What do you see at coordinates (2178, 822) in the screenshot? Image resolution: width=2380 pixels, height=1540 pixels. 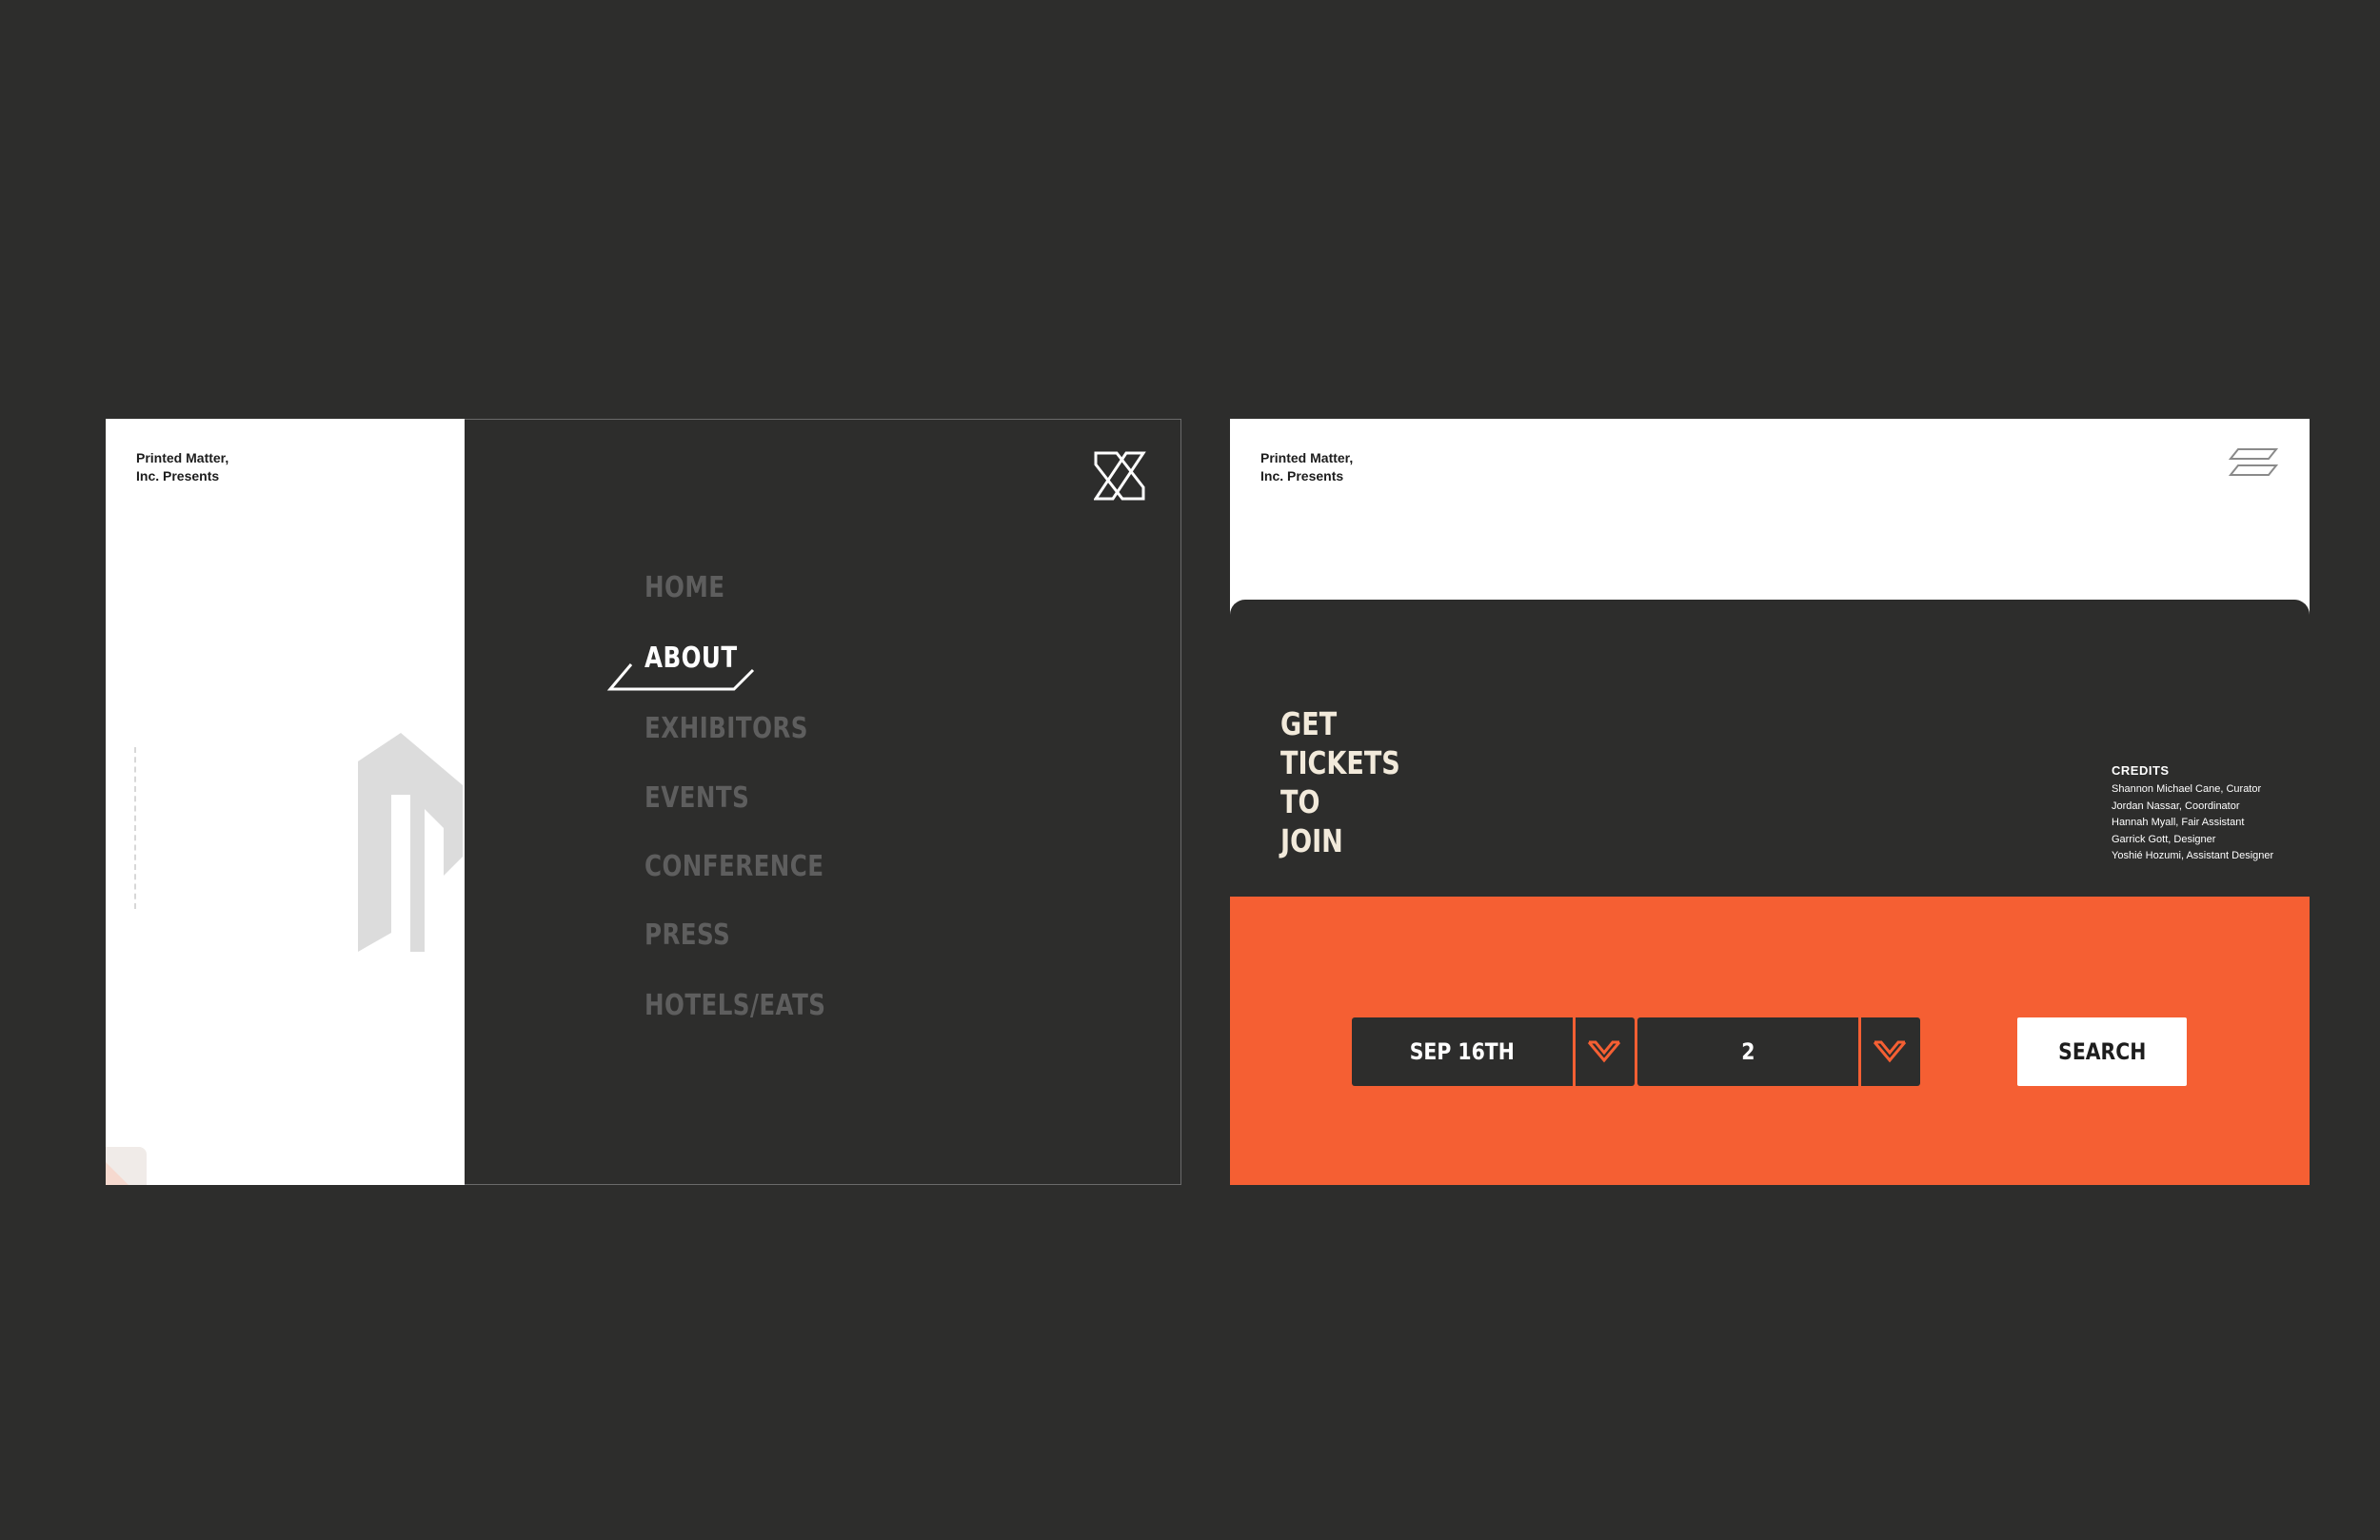 I see `credit-line: Hannah Myall, Fair Assistant` at bounding box center [2178, 822].